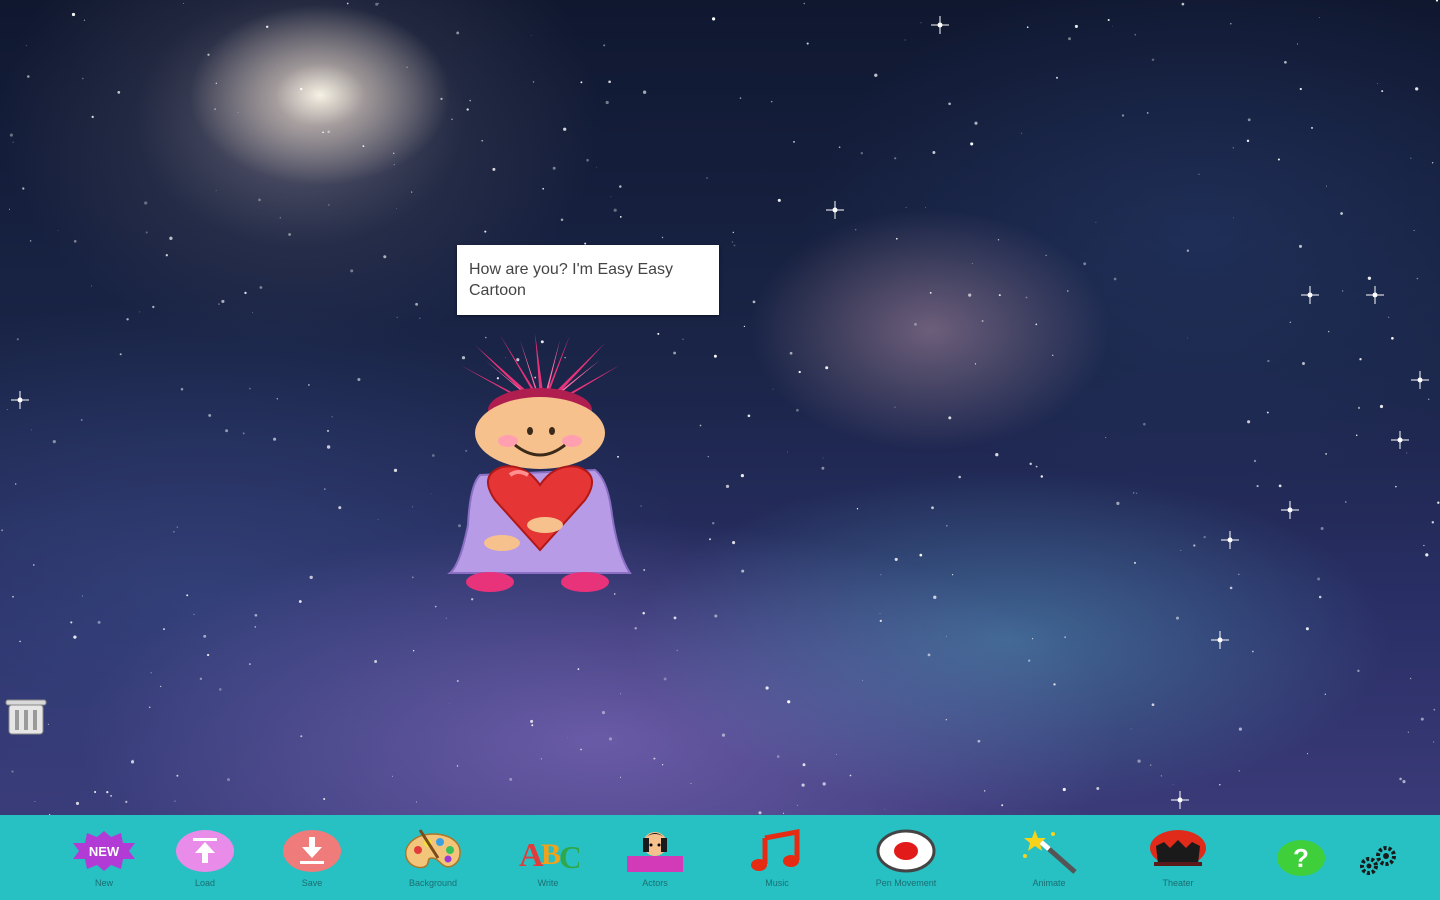 Image resolution: width=1440 pixels, height=900 pixels. What do you see at coordinates (1049, 851) in the screenshot?
I see `magic-wand-icon` at bounding box center [1049, 851].